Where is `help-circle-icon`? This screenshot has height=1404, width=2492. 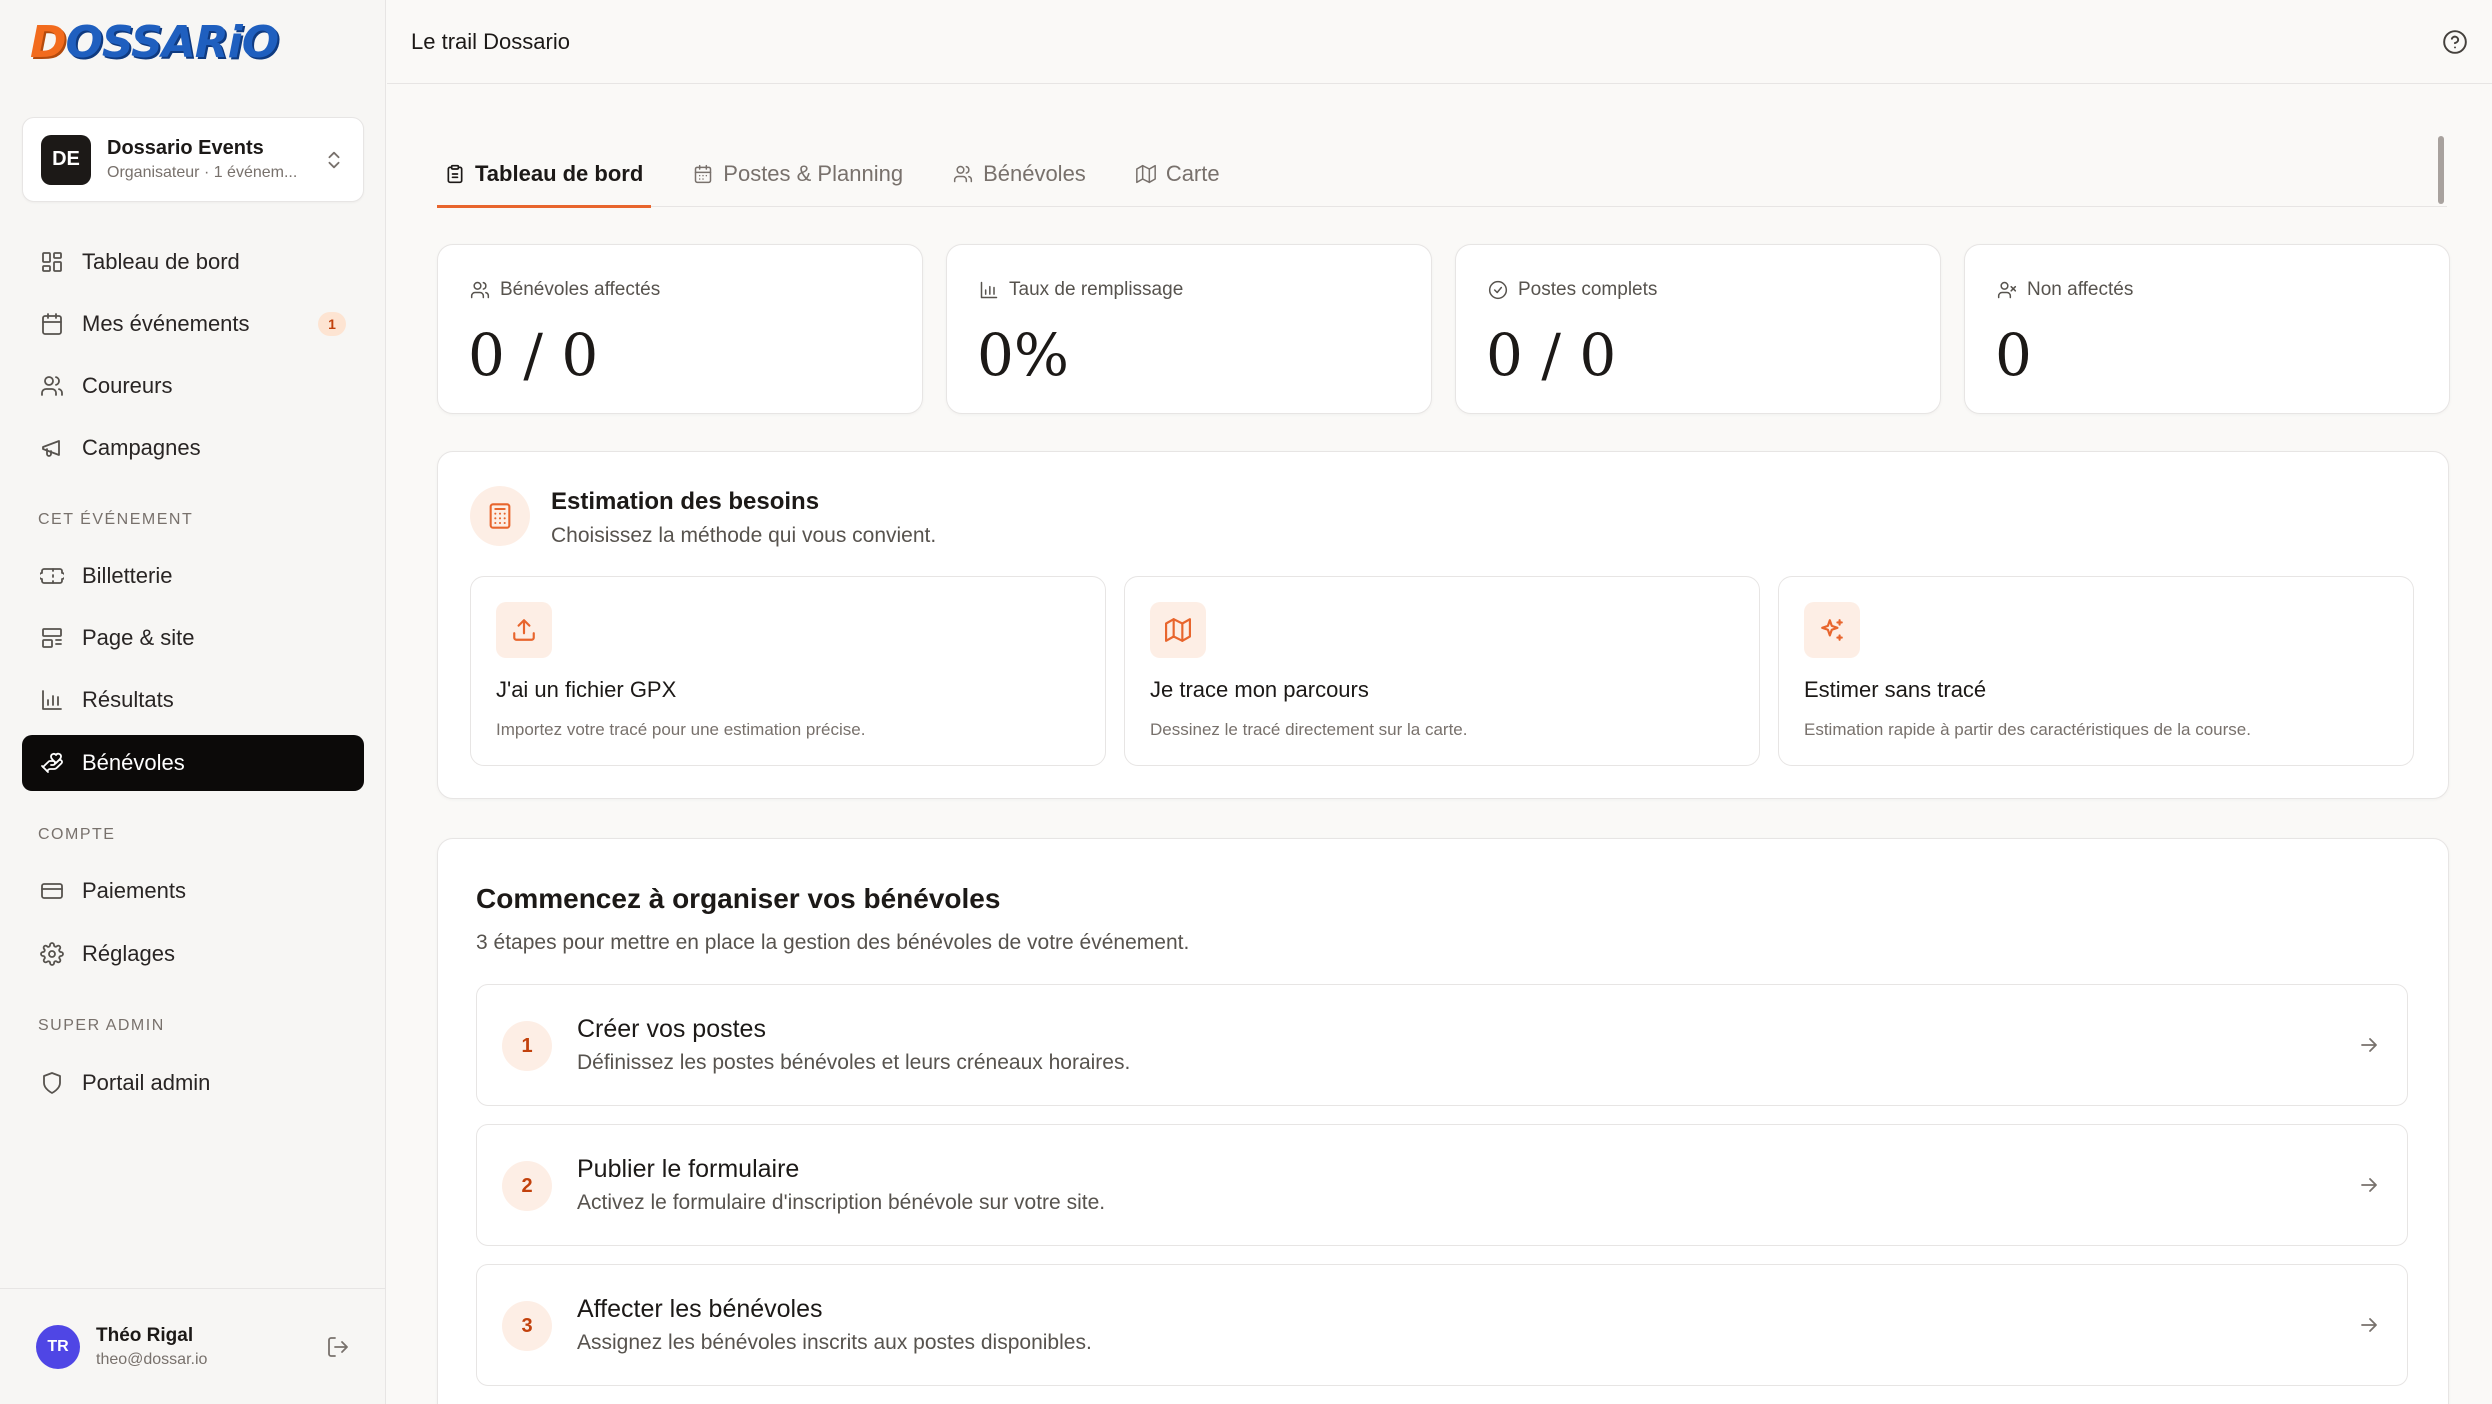
help-circle-icon is located at coordinates (2455, 42).